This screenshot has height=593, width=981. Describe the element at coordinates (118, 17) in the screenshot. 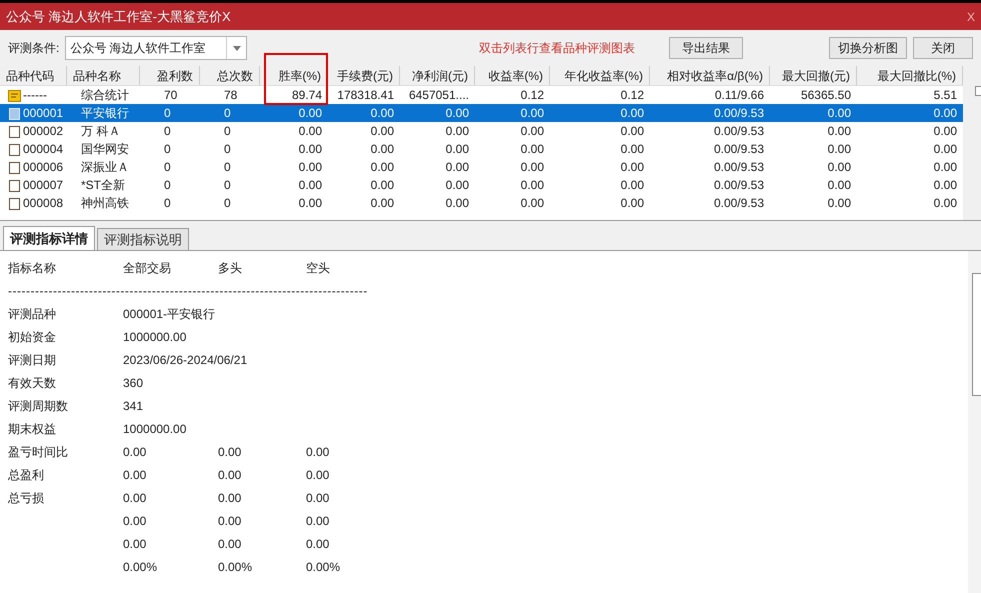

I see `window-title: 公众号 海边人软件工作室-大黑鲨竞价X` at that location.